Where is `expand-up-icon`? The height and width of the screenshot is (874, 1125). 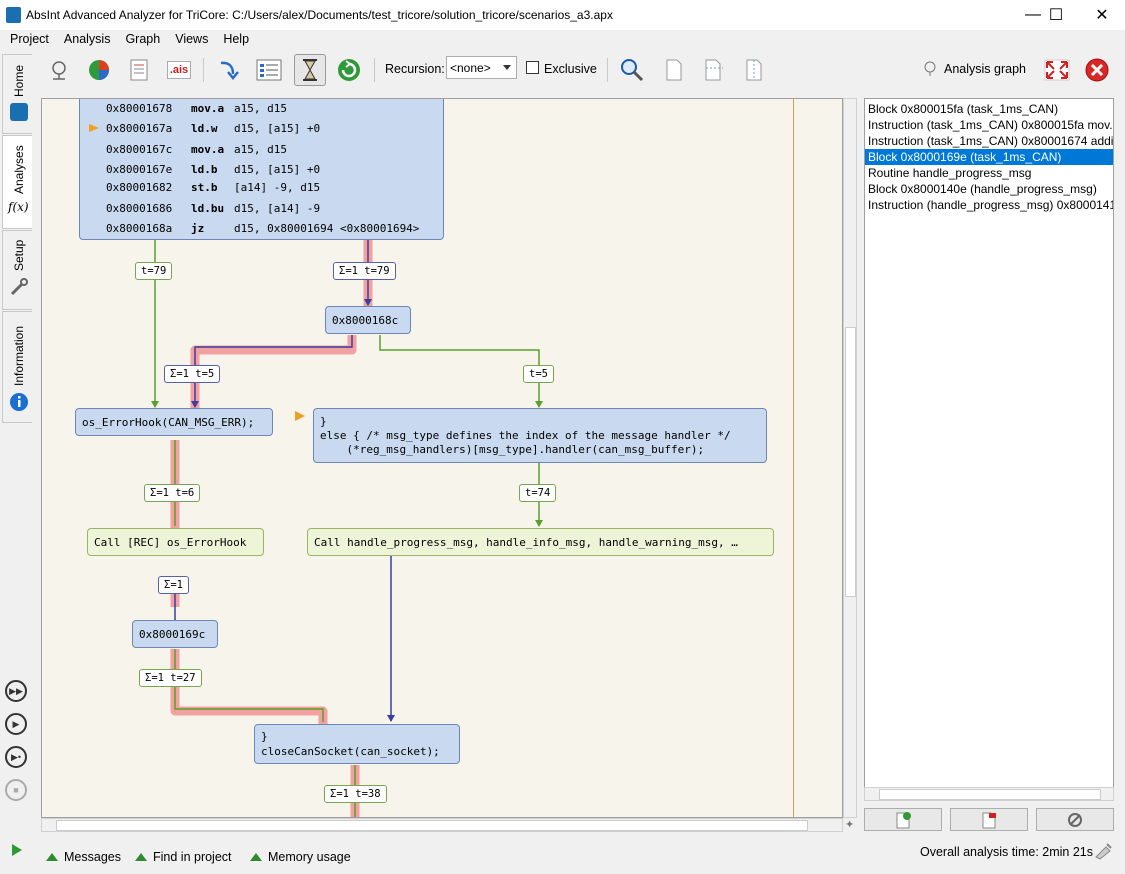
expand-up-icon is located at coordinates (52, 857).